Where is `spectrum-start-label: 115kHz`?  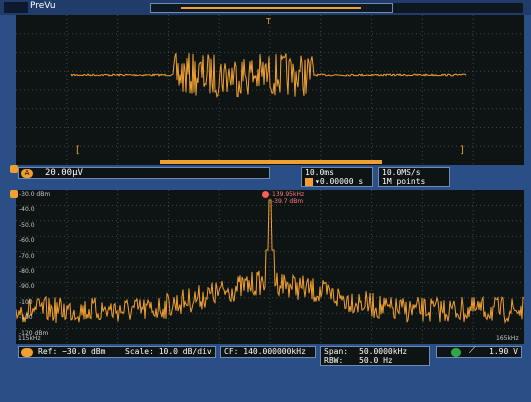 spectrum-start-label: 115kHz is located at coordinates (29, 338).